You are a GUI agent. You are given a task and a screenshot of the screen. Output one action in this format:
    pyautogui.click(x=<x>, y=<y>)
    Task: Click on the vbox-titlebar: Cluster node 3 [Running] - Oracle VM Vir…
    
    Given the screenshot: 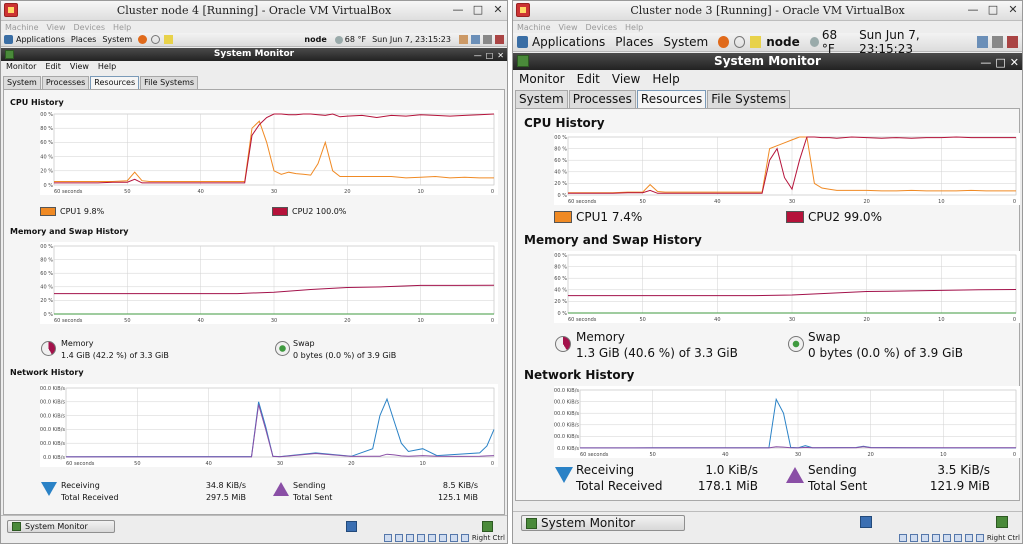 What is the action you would take?
    pyautogui.click(x=767, y=11)
    